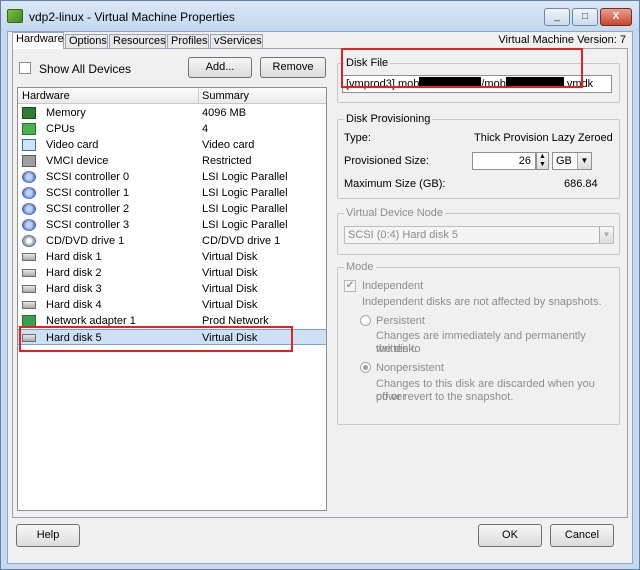  What do you see at coordinates (85, 69) in the screenshot?
I see `show-all-devices-label: Show All Devices` at bounding box center [85, 69].